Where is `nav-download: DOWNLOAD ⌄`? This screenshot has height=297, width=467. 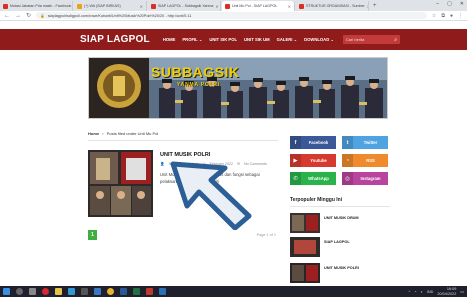
nav-download: DOWNLOAD ⌄ is located at coordinates (319, 39).